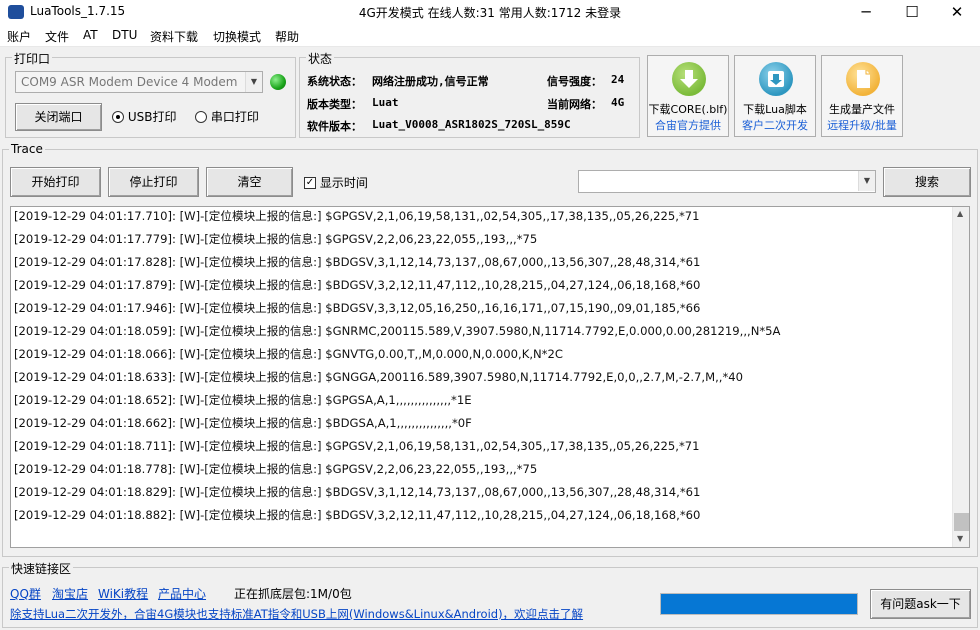 The image size is (980, 630). What do you see at coordinates (490, 36) in the screenshot?
I see `menu-bar: 账户 文件 AT DTU 资料下载 切换模式 帮助` at bounding box center [490, 36].